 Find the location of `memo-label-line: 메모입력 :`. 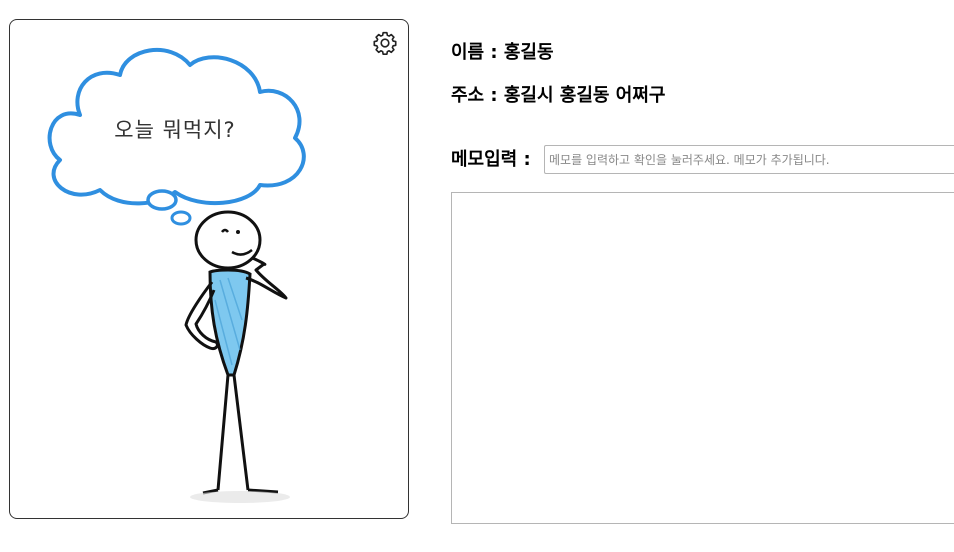

memo-label-line: 메모입력 : is located at coordinates (491, 159).